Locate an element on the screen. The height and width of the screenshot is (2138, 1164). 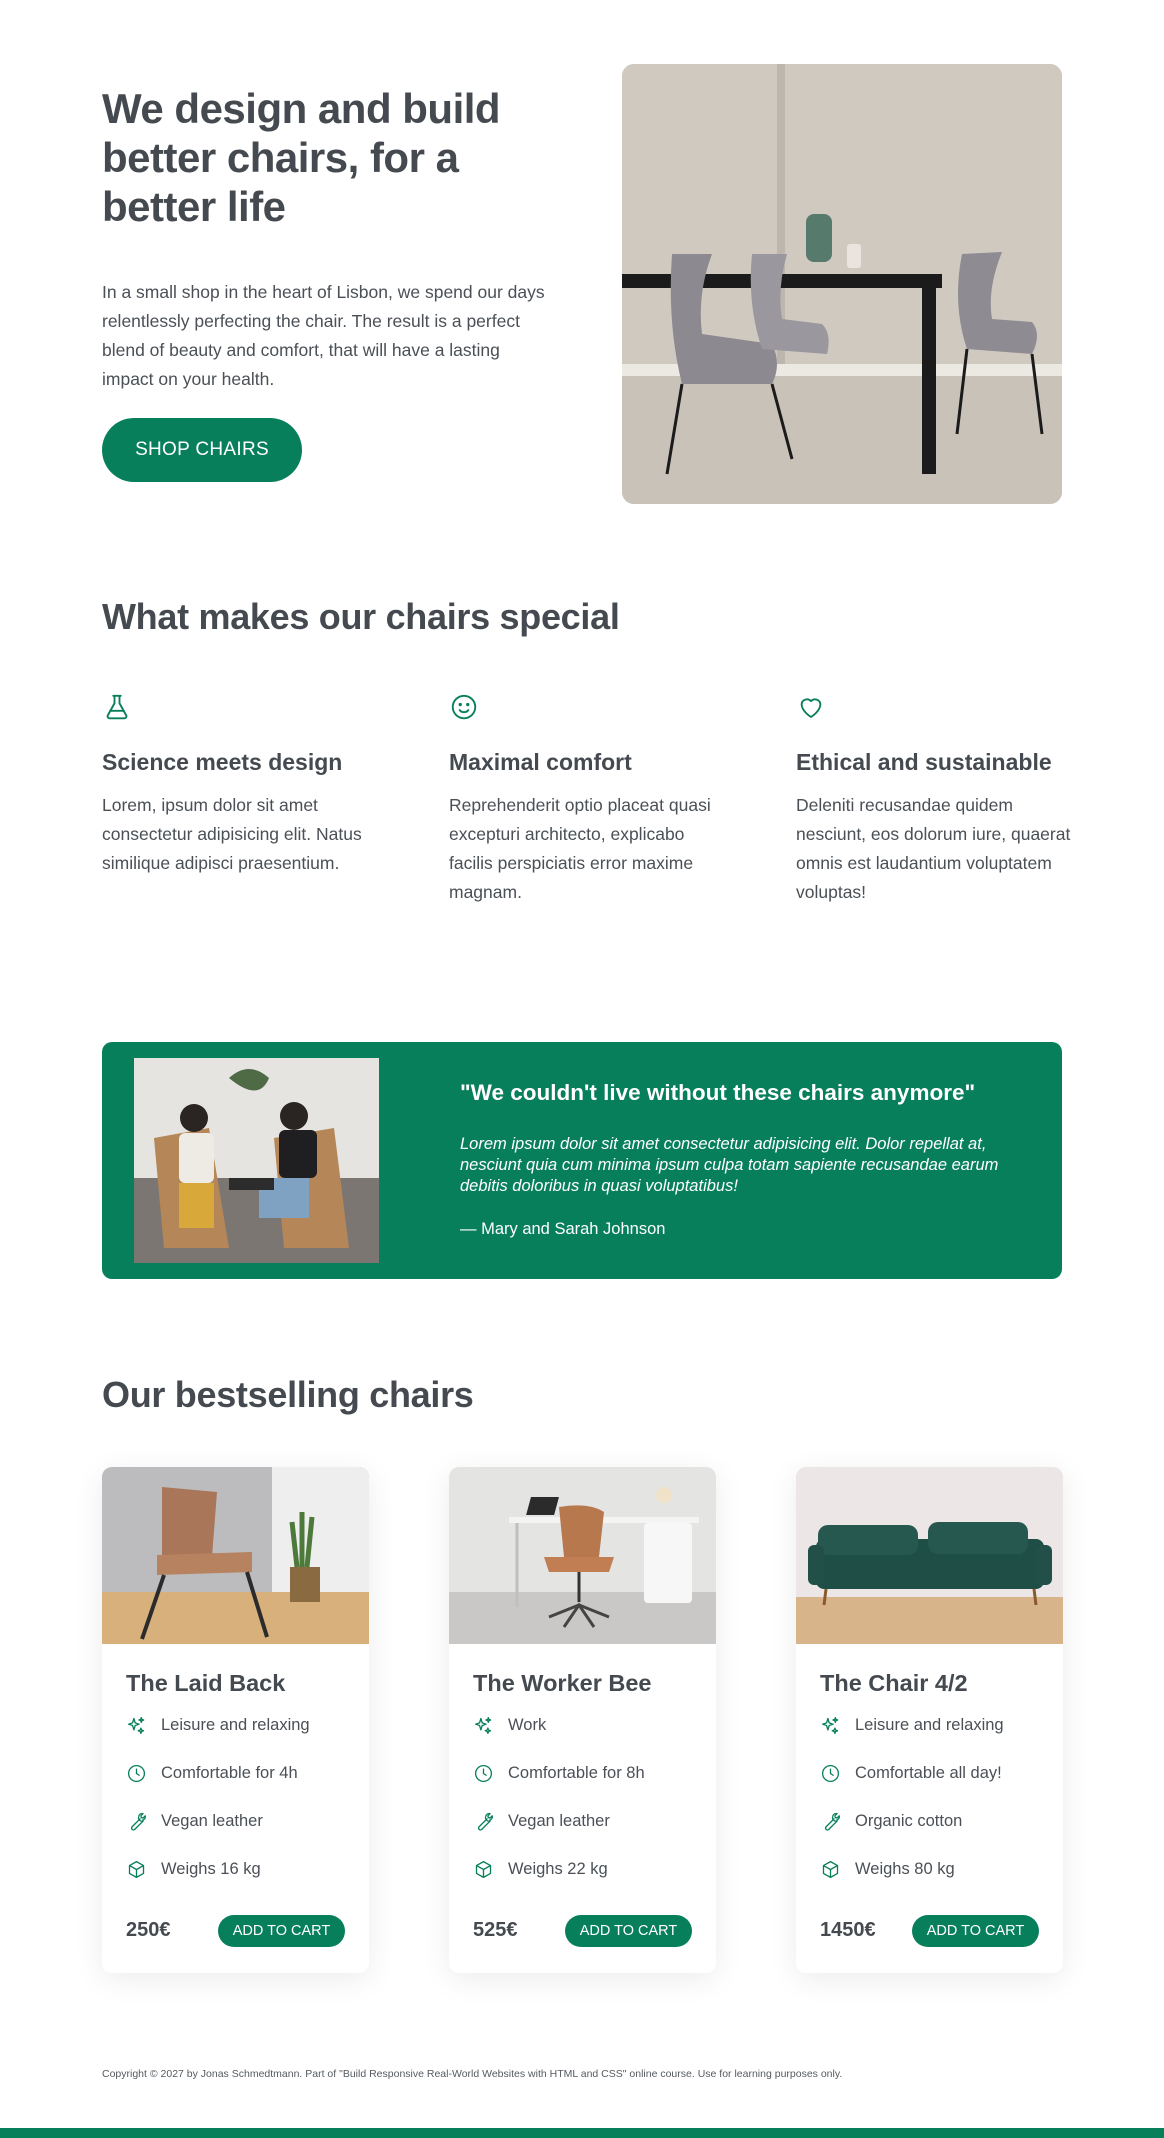
product-attribute: Comfortable all day! is located at coordinates (911, 1773).